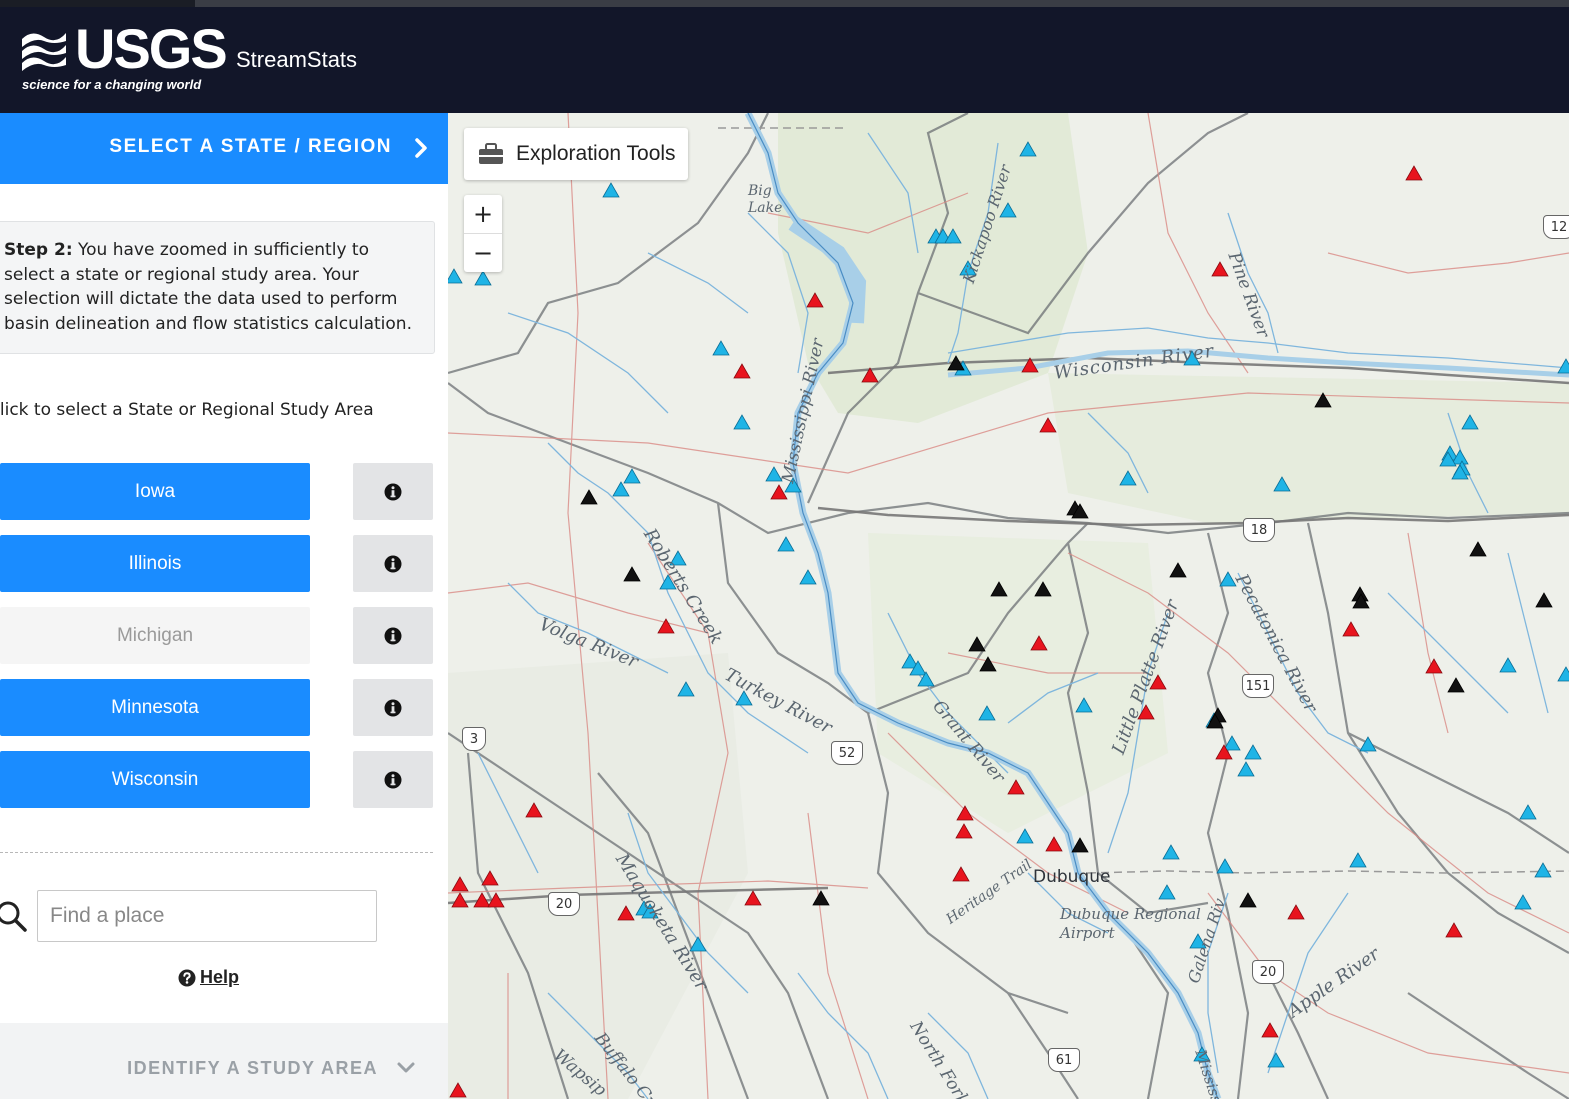 The height and width of the screenshot is (1099, 1569). I want to click on select-state-region-header: SELECT A STATE / REGION, so click(224, 148).